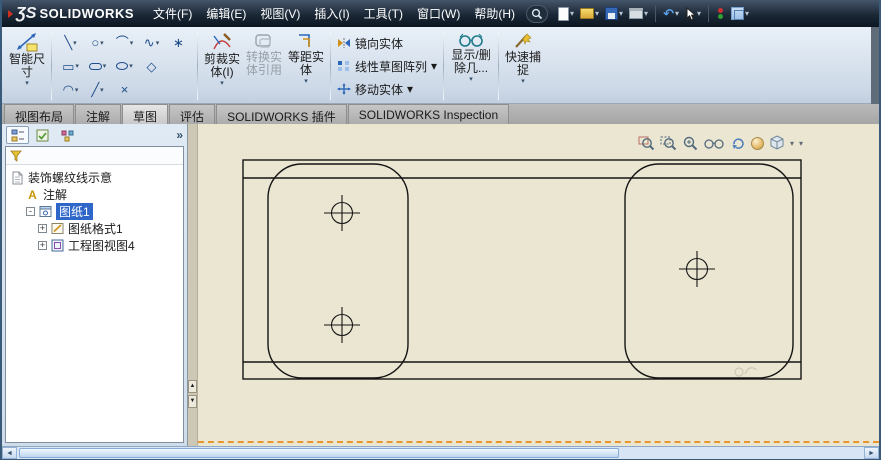 This screenshot has width=881, height=460. I want to click on options-button: ▾, so click(740, 13).